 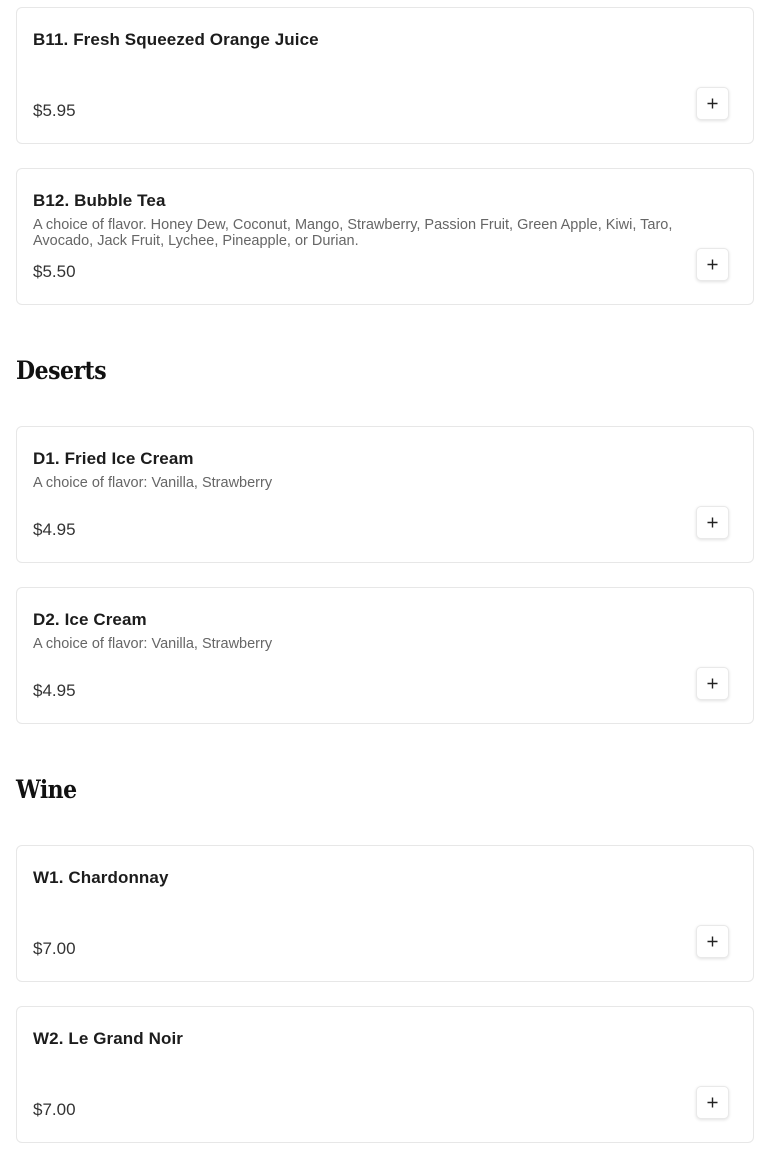 I want to click on item-name: B11. Fresh Squeezed Orange Juice, so click(x=176, y=39).